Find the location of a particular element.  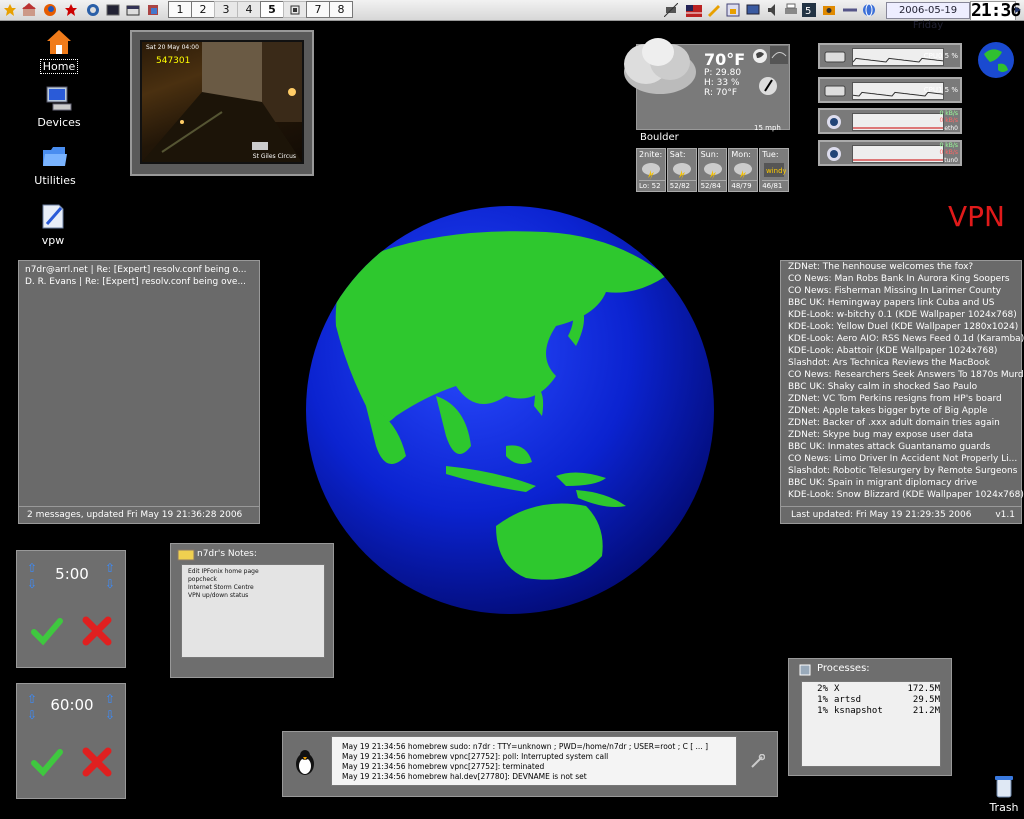

news-item: BBC UK: Spain in migrant diplomacy drive is located at coordinates (906, 483).